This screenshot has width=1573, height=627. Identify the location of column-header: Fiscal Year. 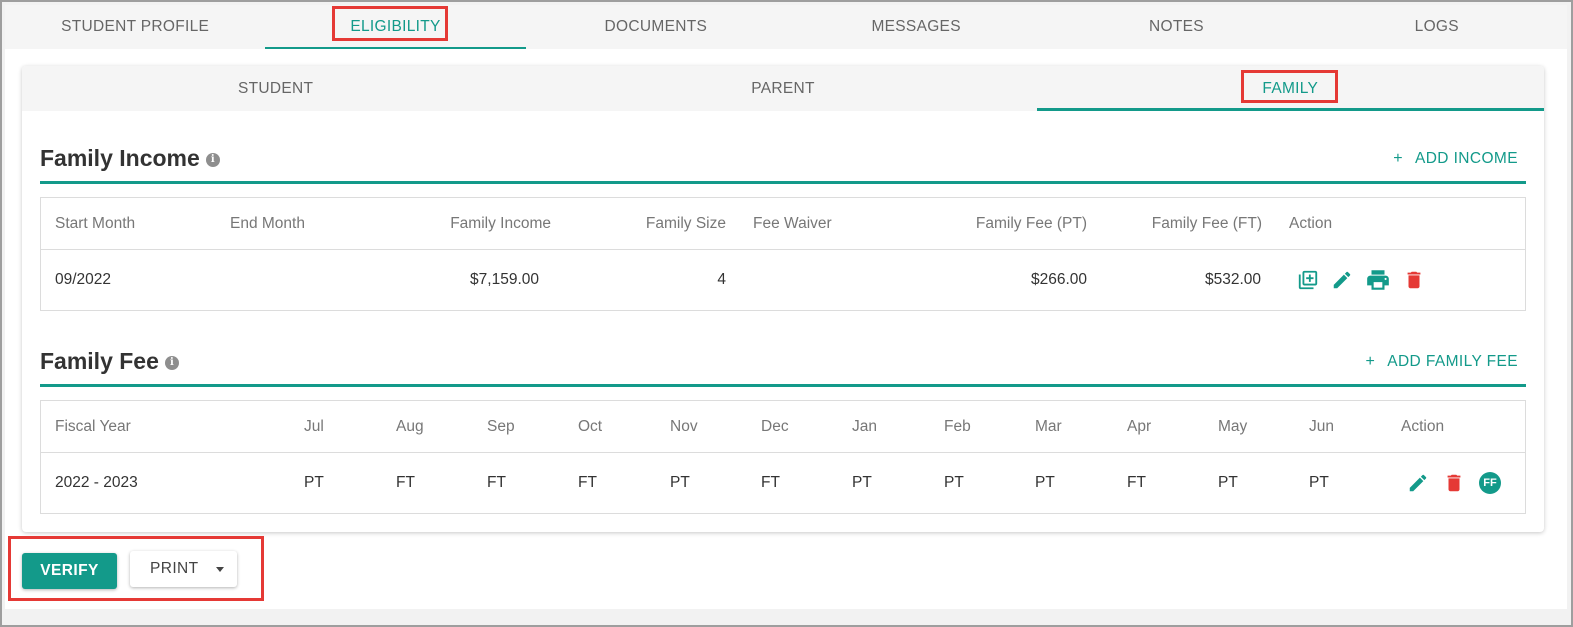
(93, 426).